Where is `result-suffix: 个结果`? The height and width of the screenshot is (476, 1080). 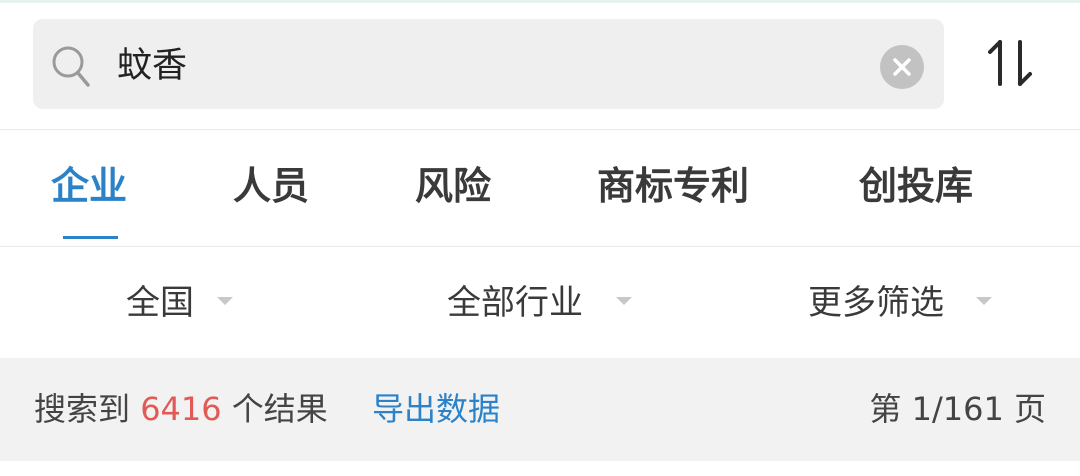 result-suffix: 个结果 is located at coordinates (279, 409).